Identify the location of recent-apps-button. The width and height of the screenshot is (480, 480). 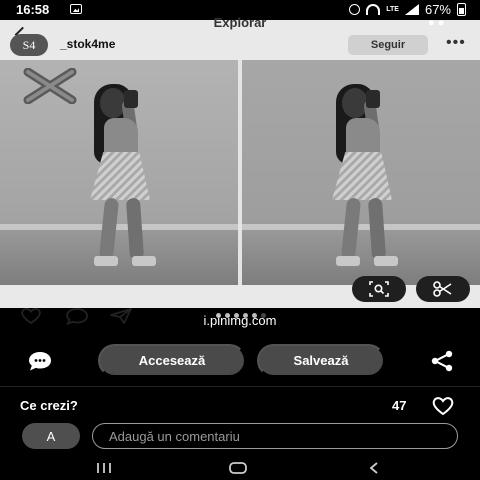
(104, 468).